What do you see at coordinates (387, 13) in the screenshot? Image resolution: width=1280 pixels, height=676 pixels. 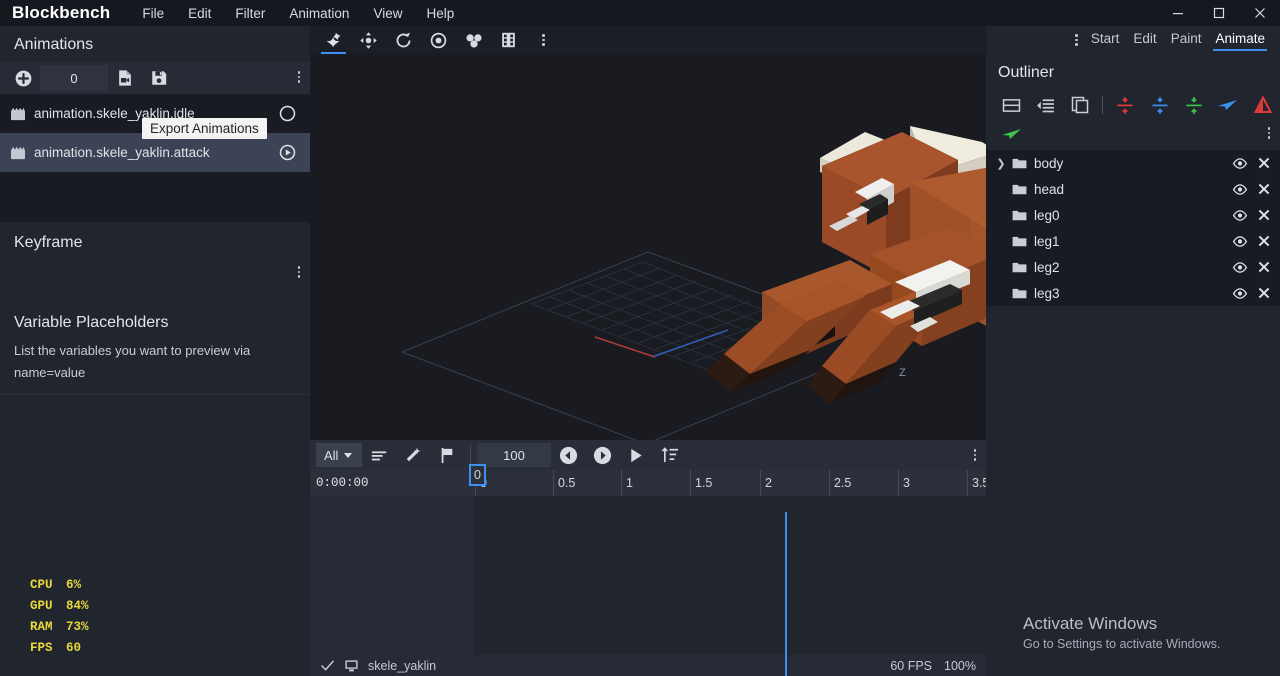 I see `menu-view: View` at bounding box center [387, 13].